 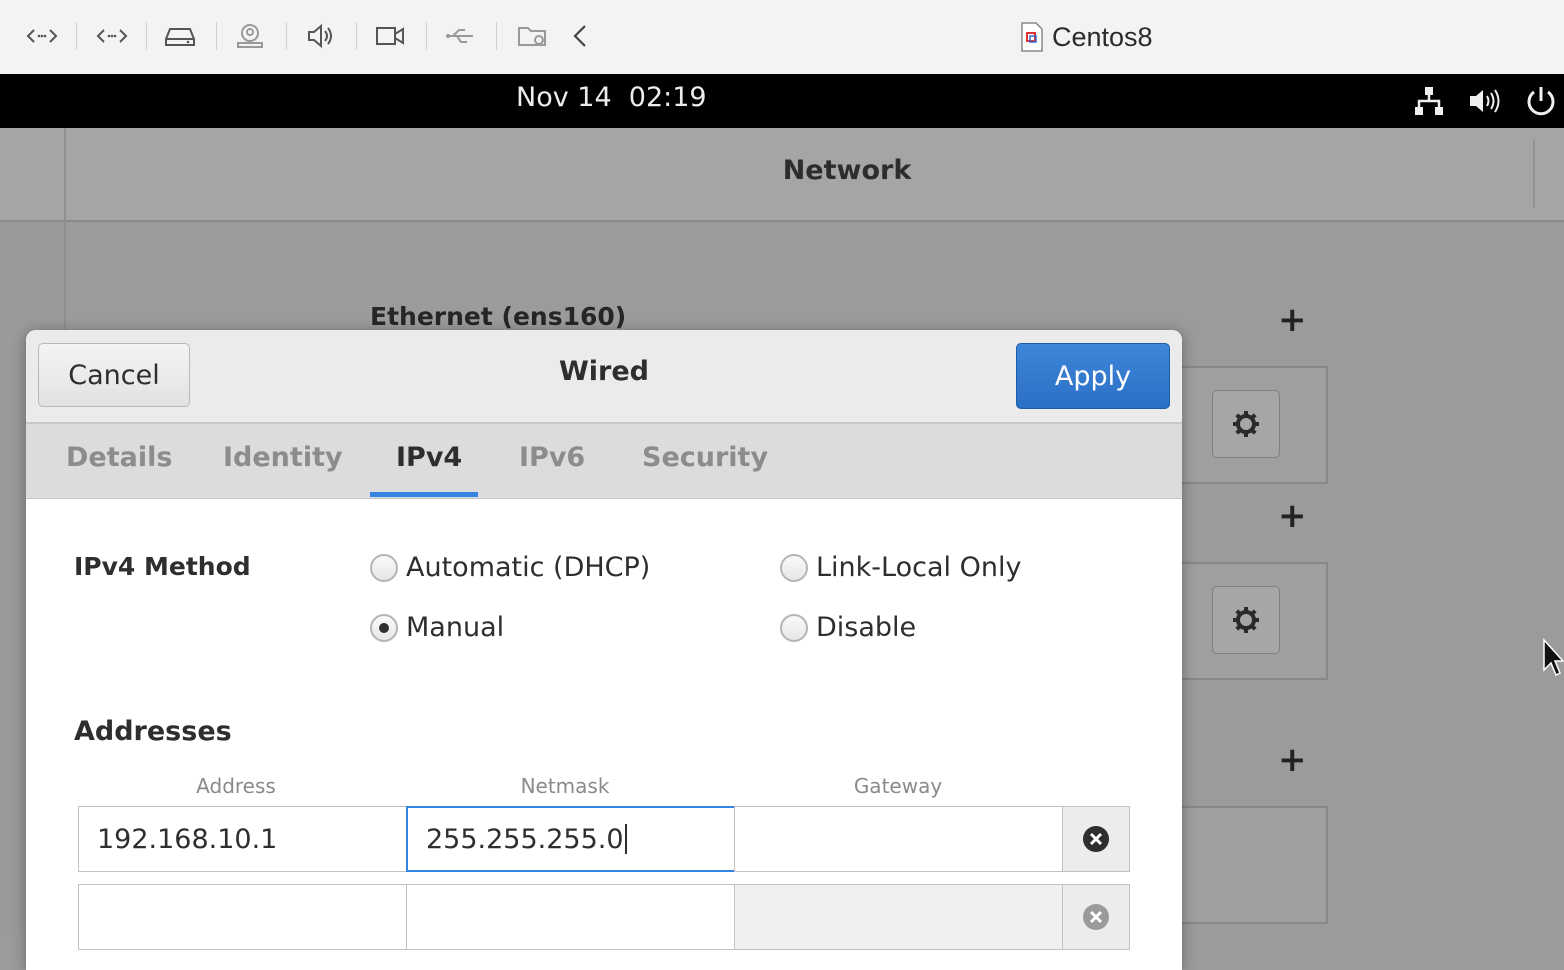 I want to click on radio-label: Manual, so click(x=455, y=627).